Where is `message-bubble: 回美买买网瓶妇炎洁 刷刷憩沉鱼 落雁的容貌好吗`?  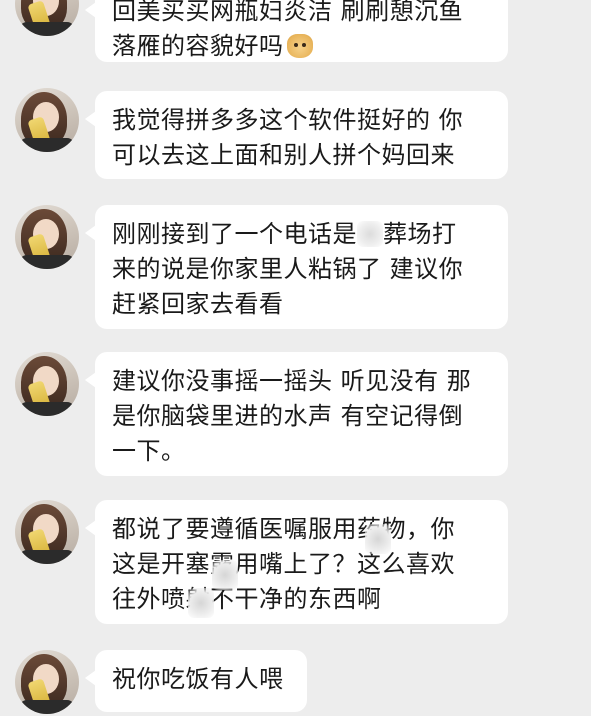
message-bubble: 回美买买网瓶妇炎洁 刷刷憩沉鱼 落雁的容貌好吗 is located at coordinates (296, 31).